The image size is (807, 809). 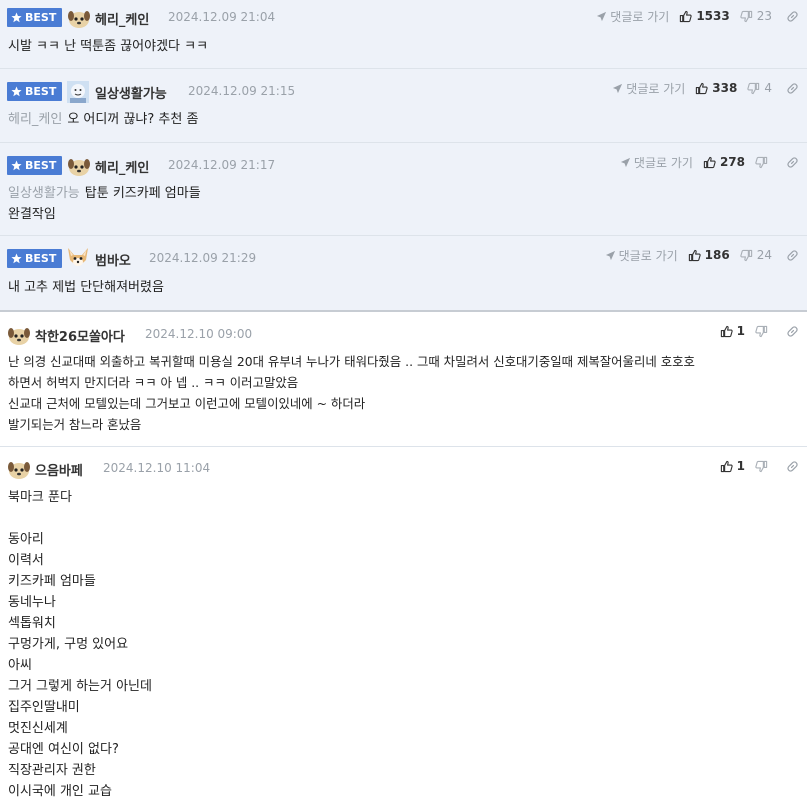 I want to click on comment-date: 2024.12.09 21:17, so click(x=222, y=165).